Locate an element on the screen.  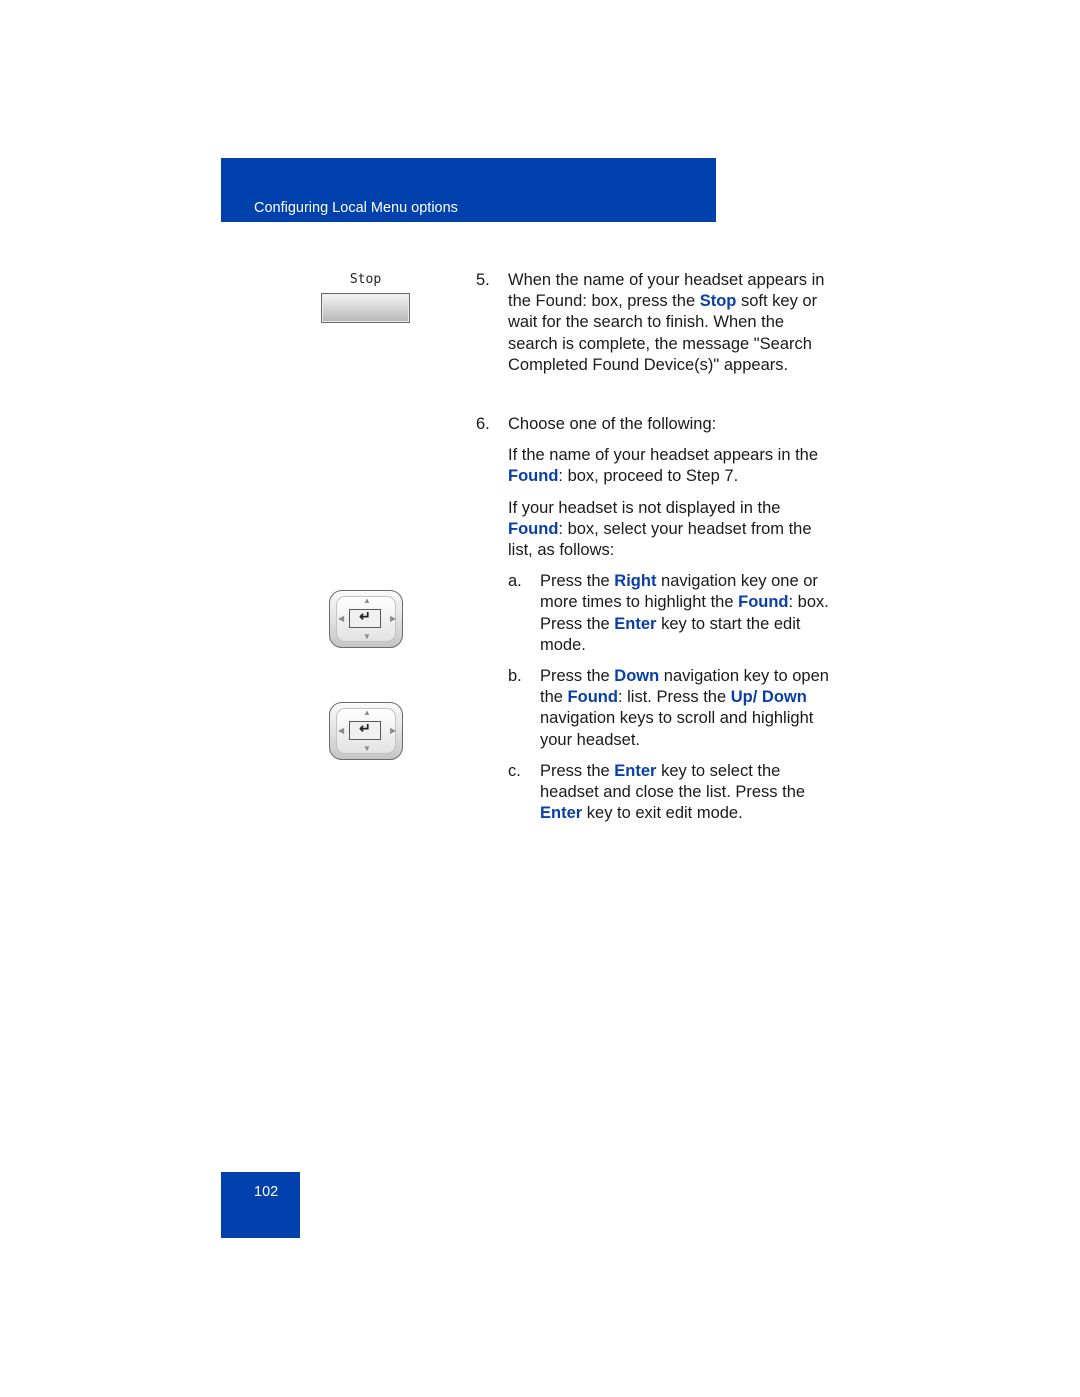
stop-softkey: Stop is located at coordinates (365, 297).